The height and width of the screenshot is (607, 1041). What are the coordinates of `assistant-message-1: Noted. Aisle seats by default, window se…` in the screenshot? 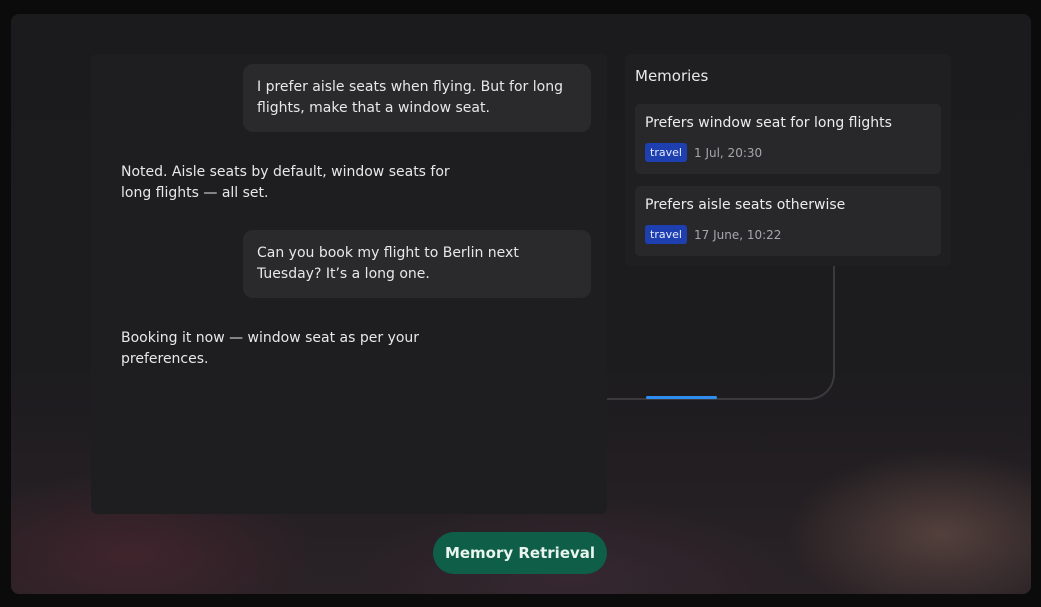 It's located at (285, 182).